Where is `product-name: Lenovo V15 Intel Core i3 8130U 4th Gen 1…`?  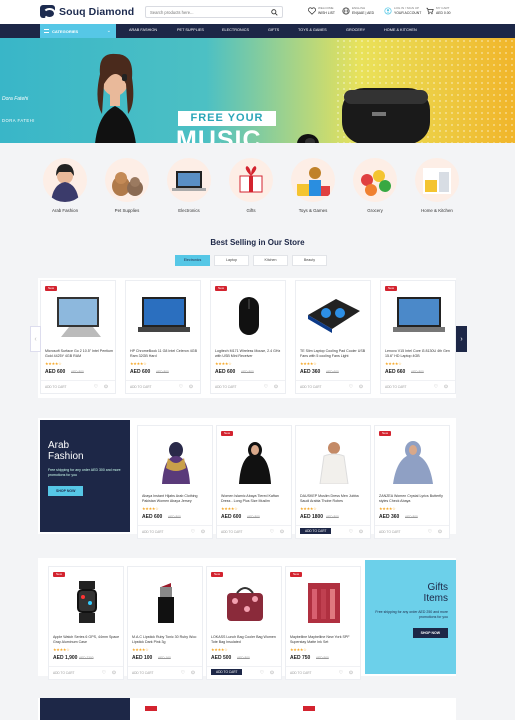 product-name: Lenovo V15 Intel Core i3 8130U 4th Gen 1… is located at coordinates (419, 354).